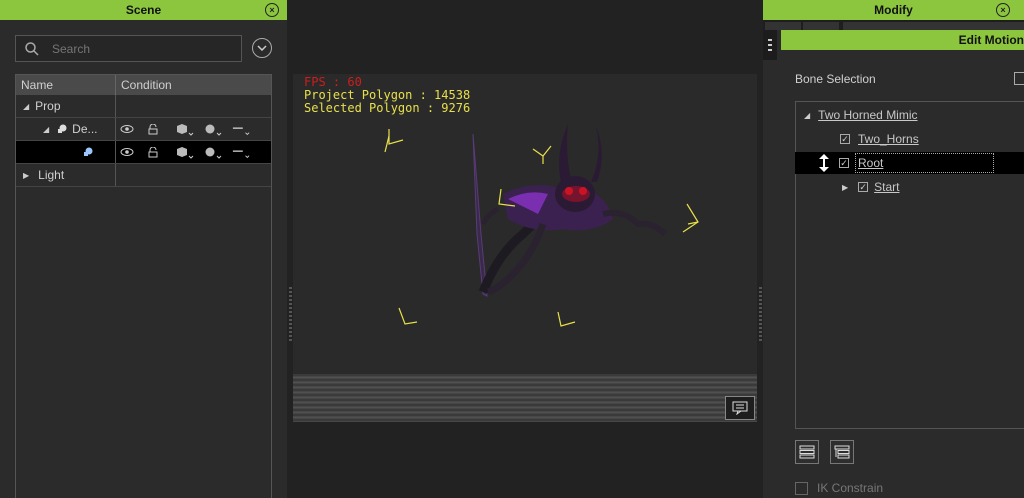 This screenshot has height=498, width=1024. I want to click on ik-constrain-label: IK Constrain, so click(850, 488).